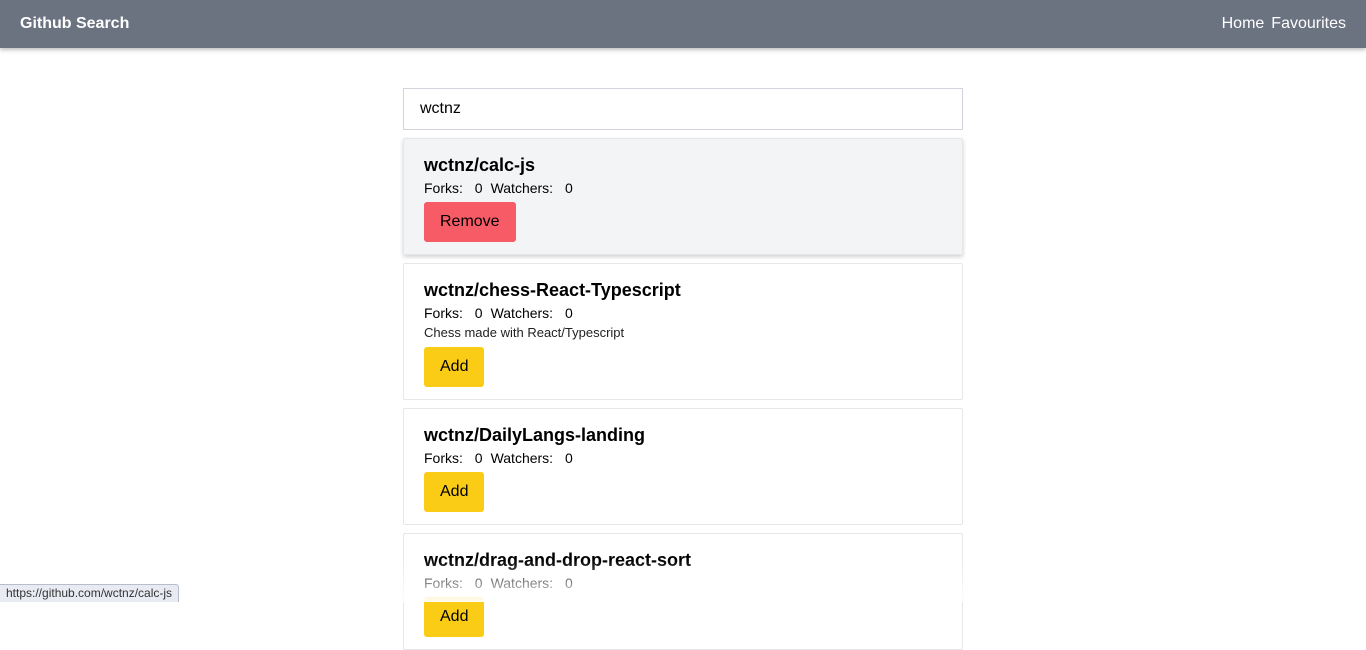  Describe the element at coordinates (683, 290) in the screenshot. I see `repo-name: wctnz/chess-React-Typescript` at that location.